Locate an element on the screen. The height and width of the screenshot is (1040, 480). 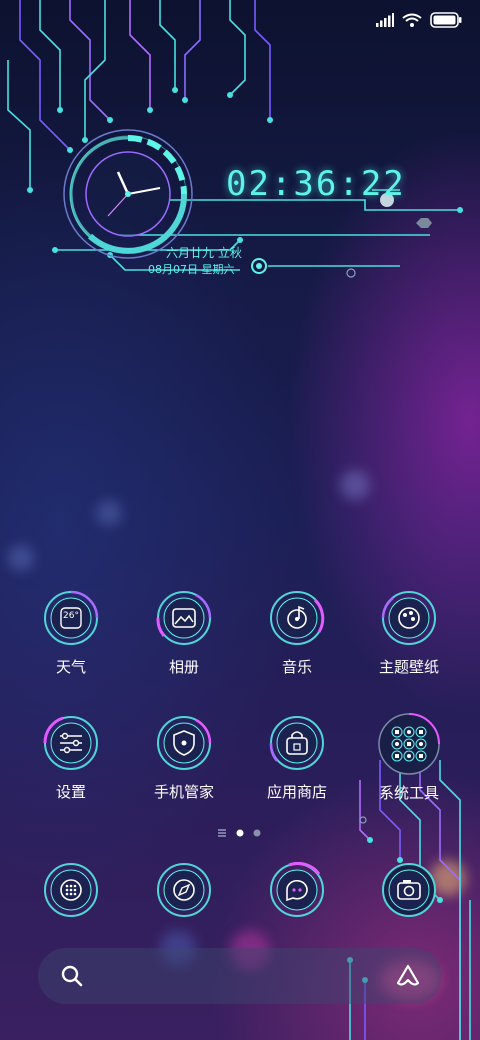
page-dot-active is located at coordinates (240, 833).